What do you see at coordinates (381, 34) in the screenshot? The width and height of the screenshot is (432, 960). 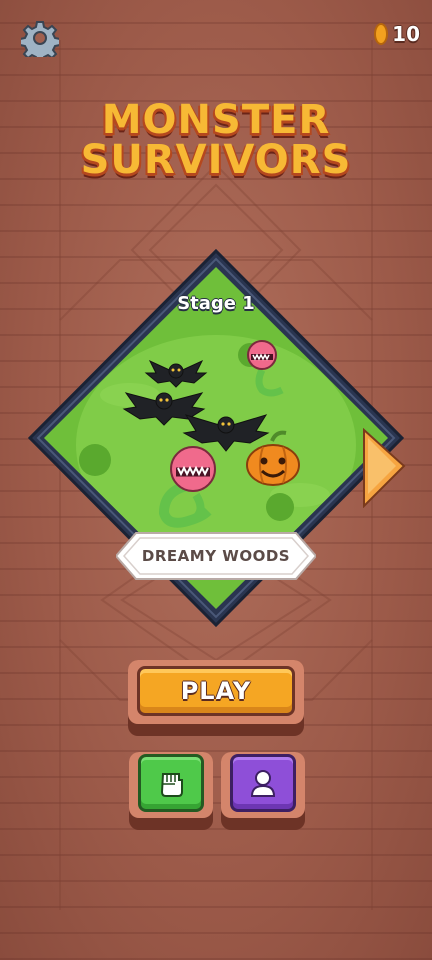 I see `coin-icon` at bounding box center [381, 34].